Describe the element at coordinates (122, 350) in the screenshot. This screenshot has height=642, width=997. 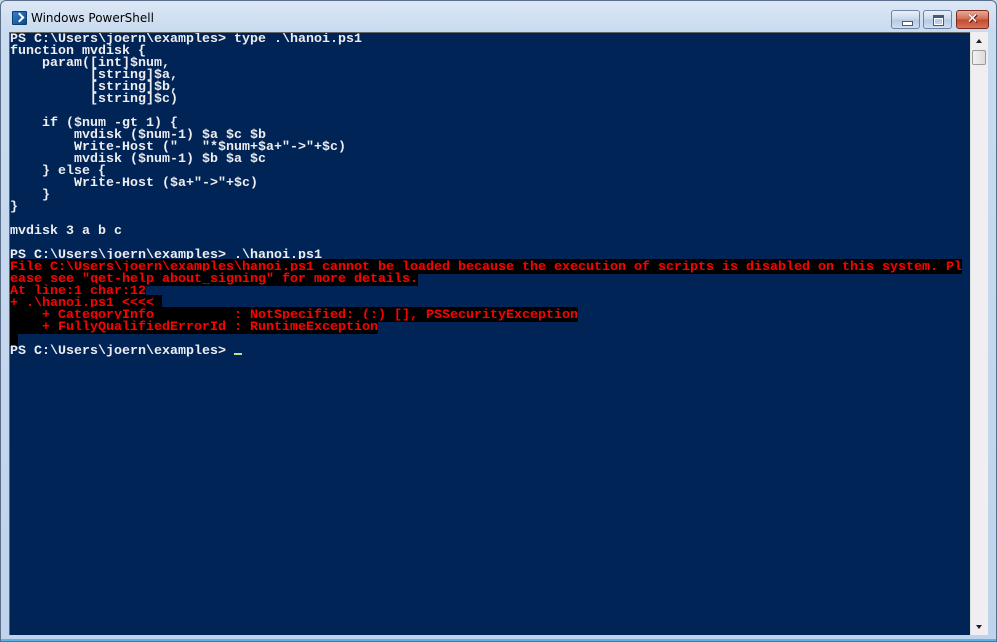
I see `console-line-text: PS C:\Users\joern\examples>` at that location.